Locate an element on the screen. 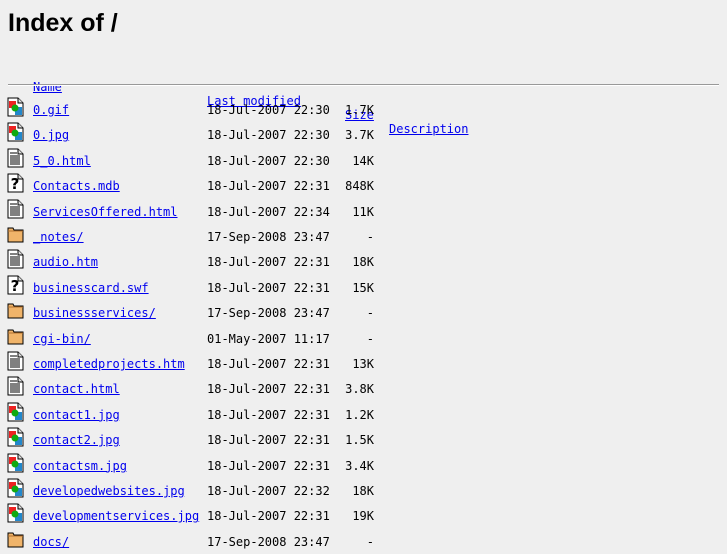 The height and width of the screenshot is (554, 727). file-modified: 18-Jul-2007 22:34 is located at coordinates (268, 211).